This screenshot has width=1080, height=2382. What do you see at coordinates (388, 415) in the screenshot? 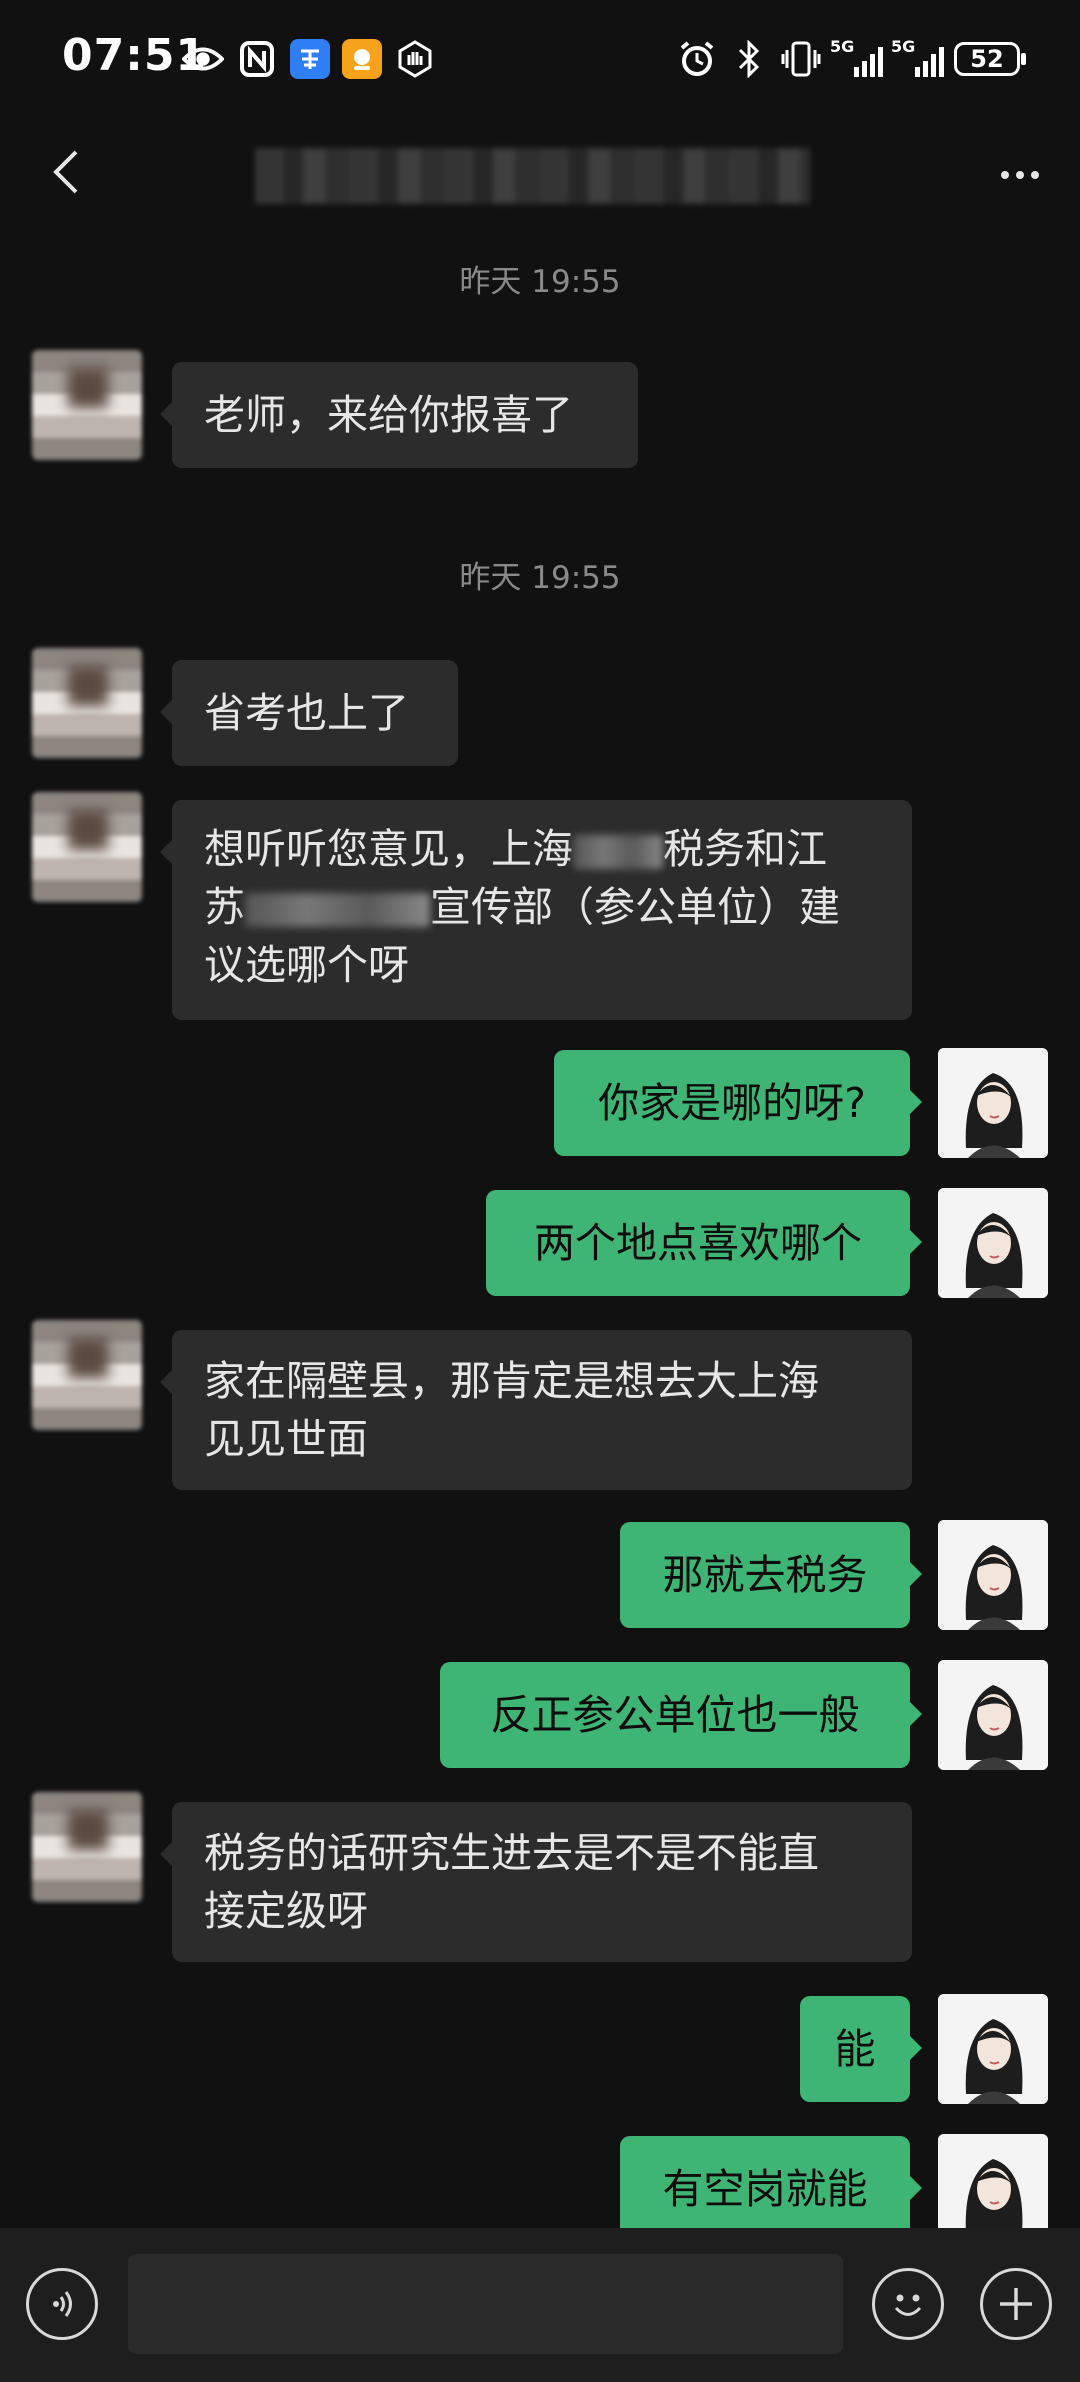
I see `message-text: 老师，来给你报喜了` at bounding box center [388, 415].